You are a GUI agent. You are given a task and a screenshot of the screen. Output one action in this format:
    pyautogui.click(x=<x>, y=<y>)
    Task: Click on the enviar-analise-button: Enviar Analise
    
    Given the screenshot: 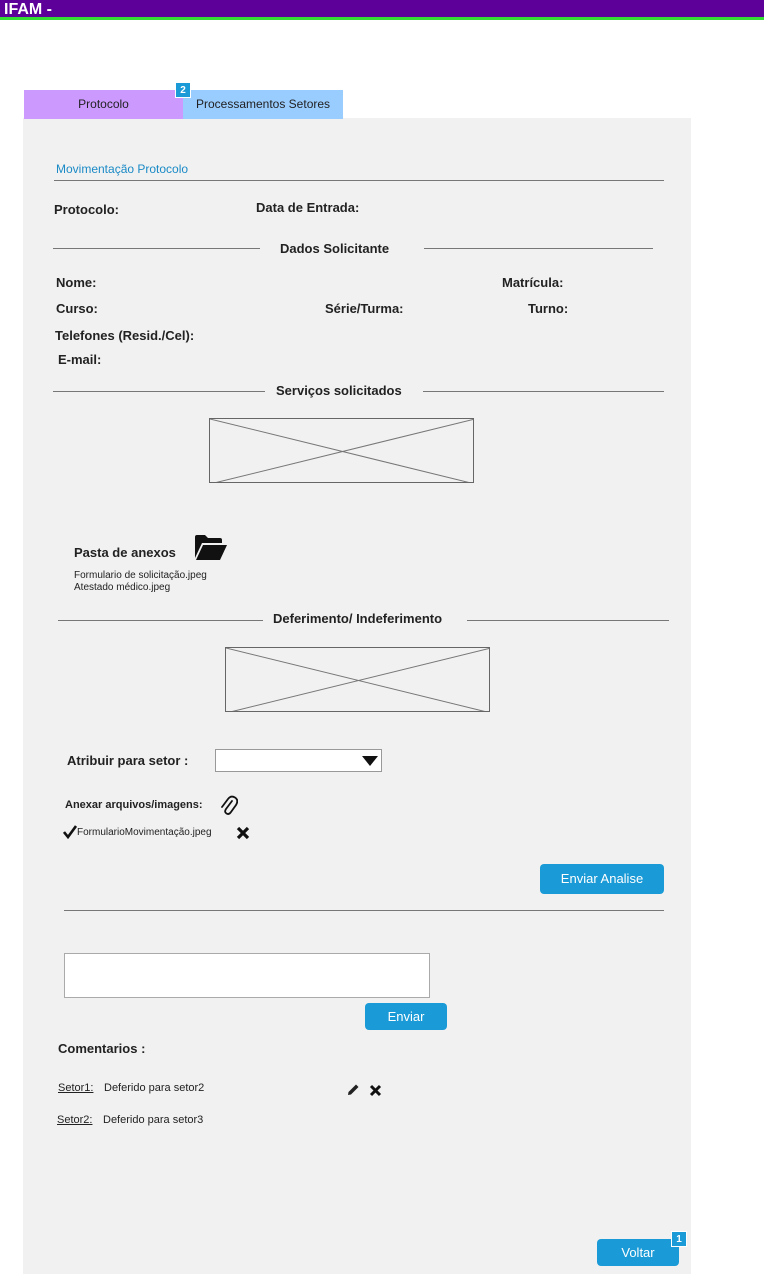 What is the action you would take?
    pyautogui.click(x=602, y=879)
    